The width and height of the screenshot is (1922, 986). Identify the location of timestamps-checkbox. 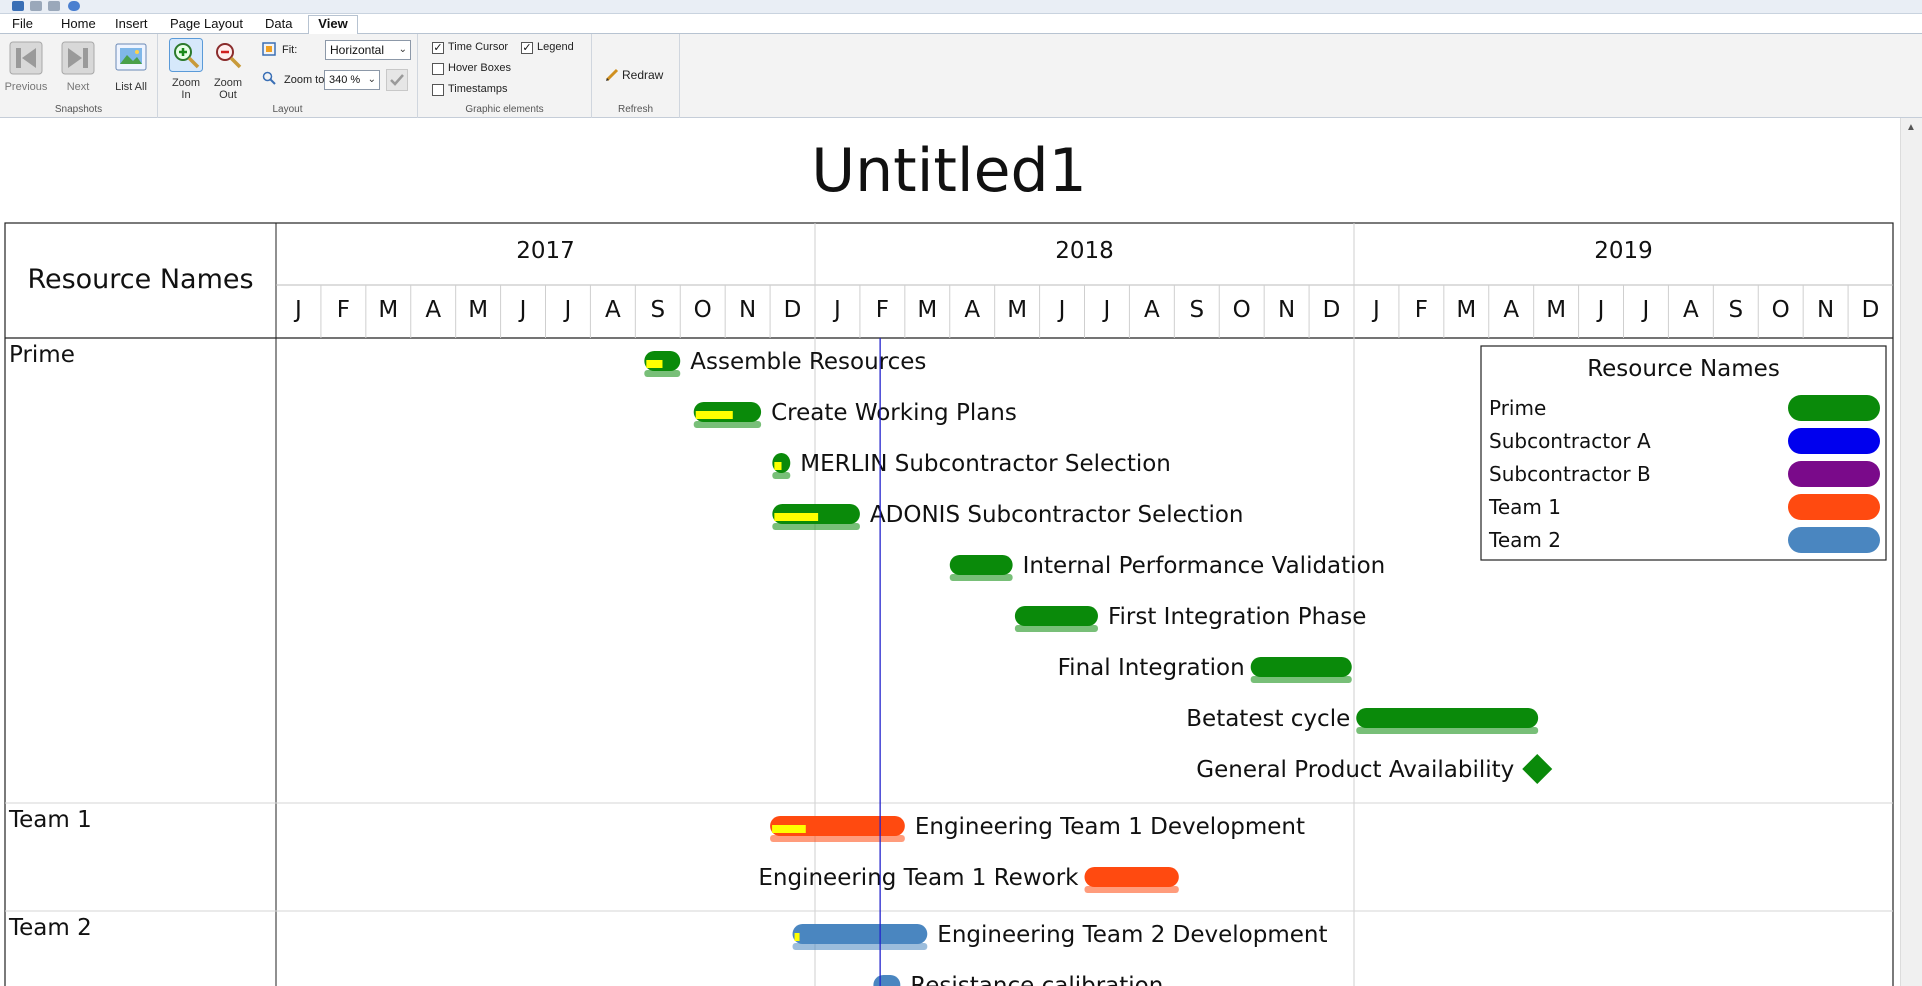
(438, 90).